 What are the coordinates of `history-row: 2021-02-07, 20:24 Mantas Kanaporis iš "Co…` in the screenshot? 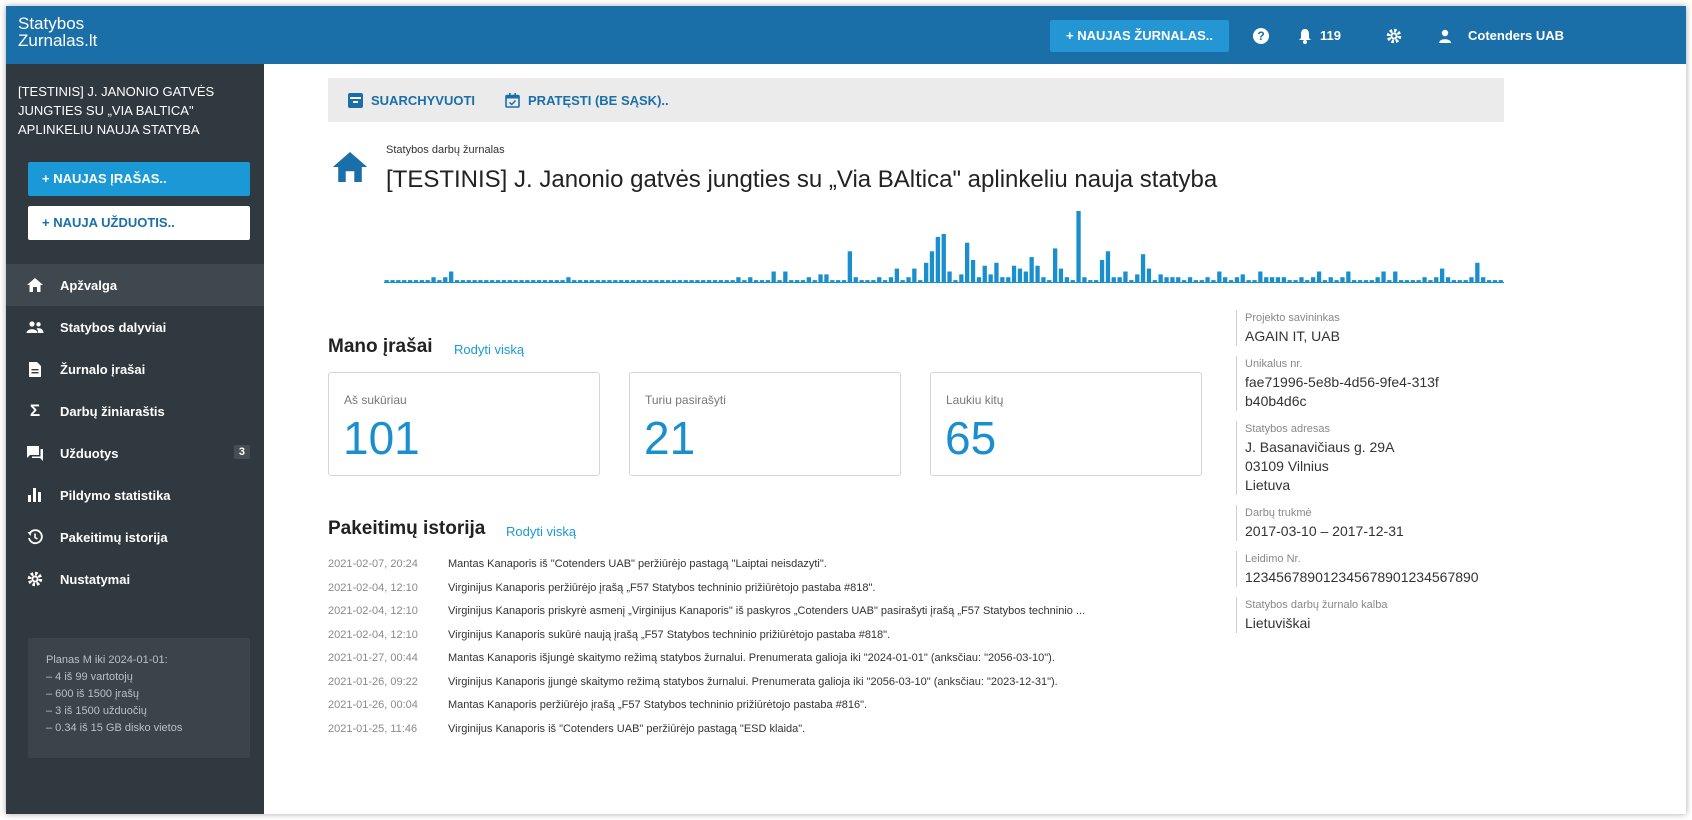 It's located at (778, 570).